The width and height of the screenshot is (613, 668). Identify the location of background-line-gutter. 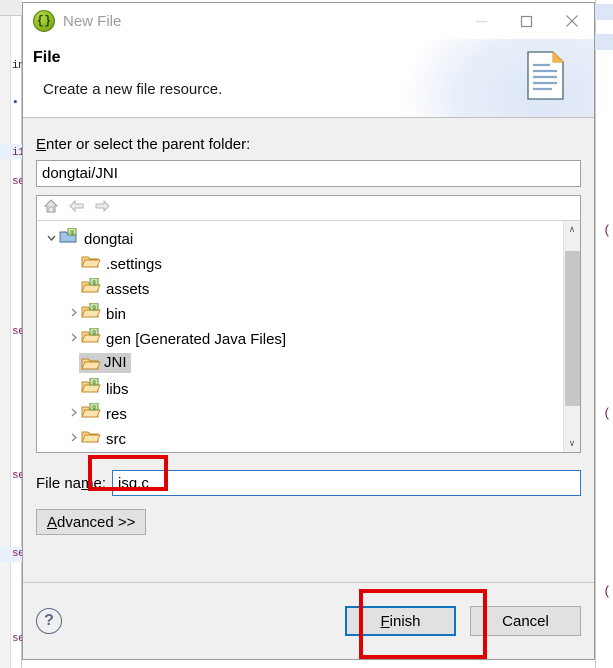
(5, 334).